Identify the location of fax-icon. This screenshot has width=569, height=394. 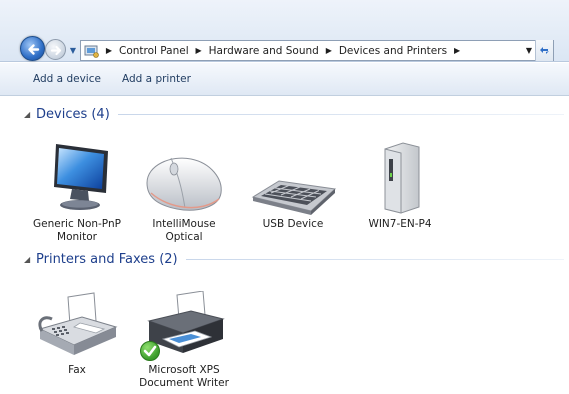
(77, 322).